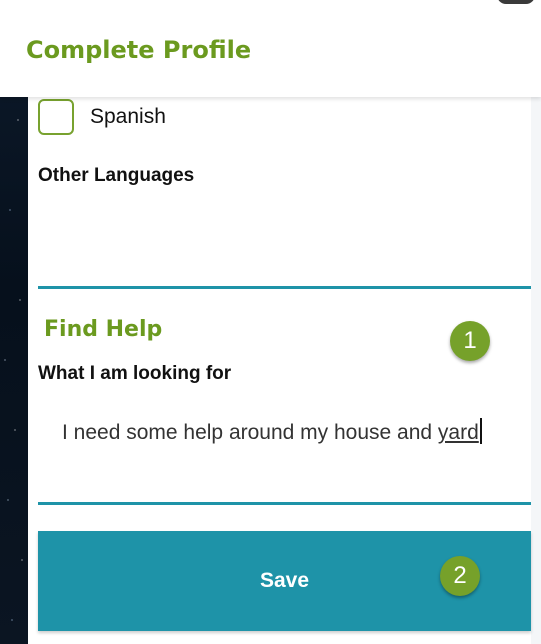 The image size is (541, 644). I want to click on looking-for-text-underlined: yard, so click(458, 432).